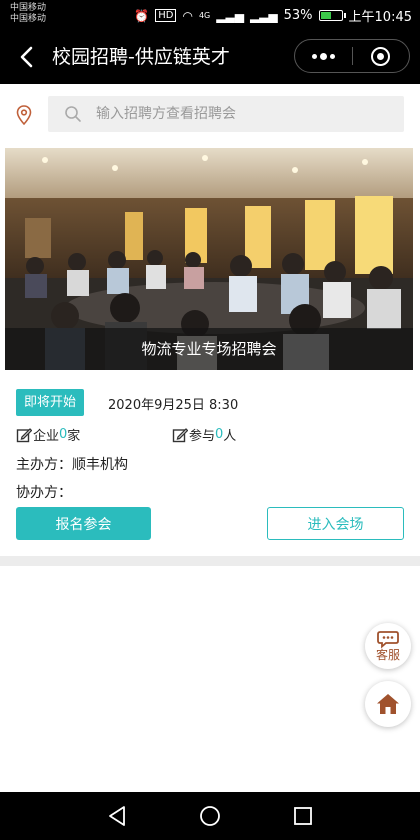  Describe the element at coordinates (303, 816) in the screenshot. I see `recents-square-icon` at that location.